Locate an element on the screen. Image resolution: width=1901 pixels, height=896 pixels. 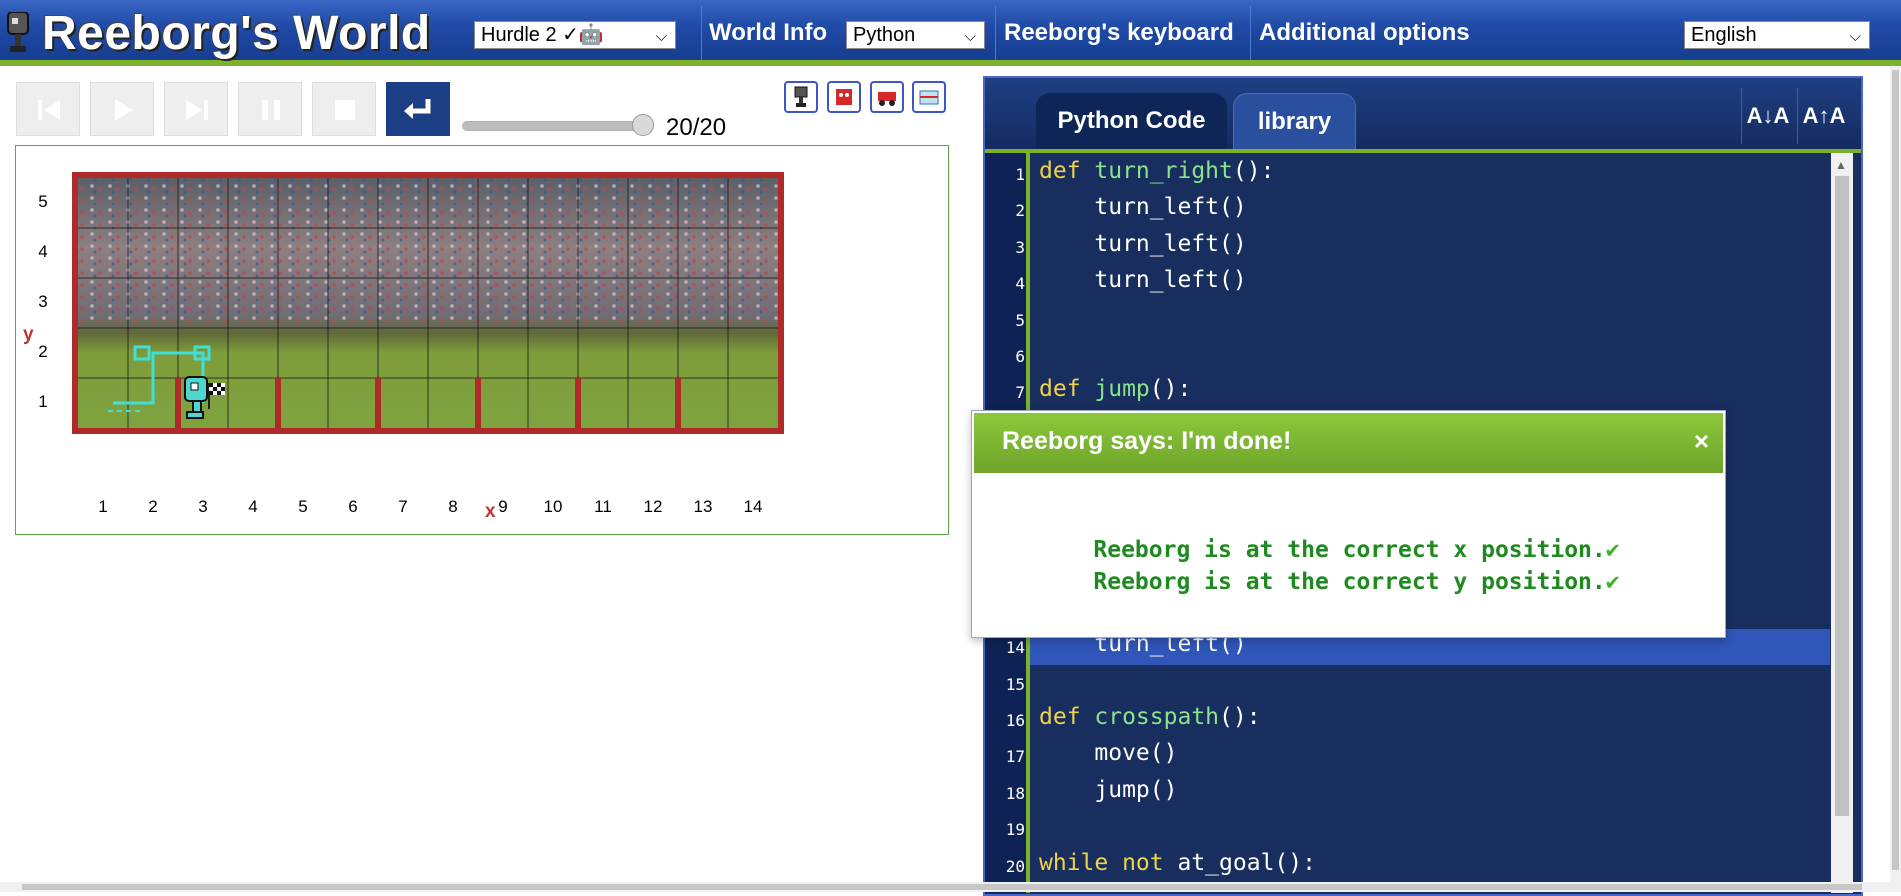
code-line: while not at_goal(): is located at coordinates (1177, 863).